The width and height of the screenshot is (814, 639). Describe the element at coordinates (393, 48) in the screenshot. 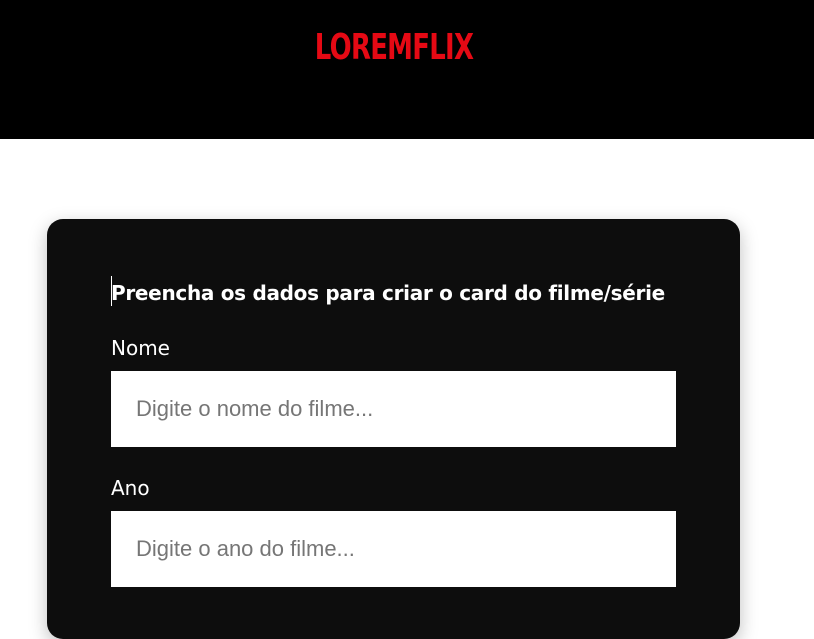

I see `loremflix-logo: LOREMFLIX` at that location.